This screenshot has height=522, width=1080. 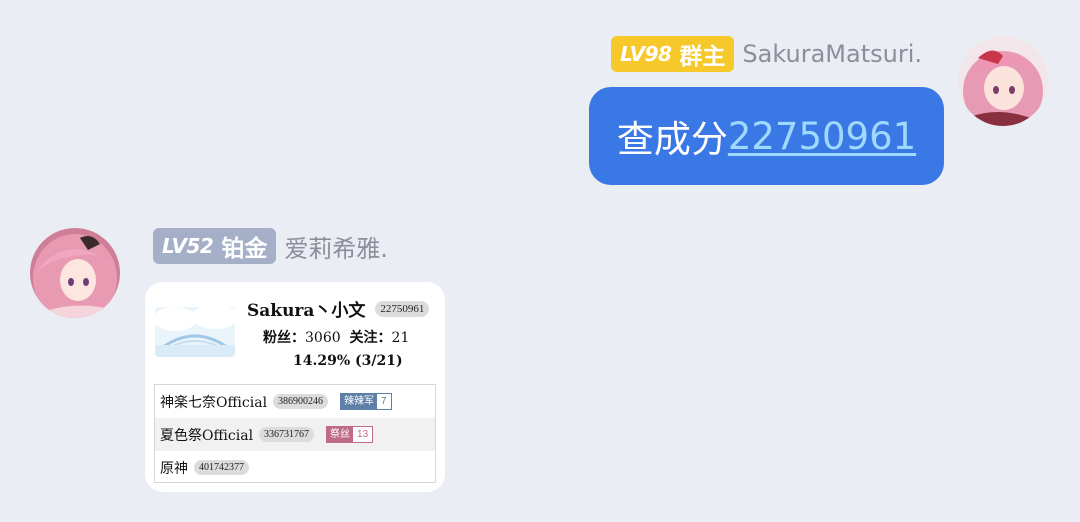 I want to click on medal-name: 辣辣军, so click(x=359, y=401).